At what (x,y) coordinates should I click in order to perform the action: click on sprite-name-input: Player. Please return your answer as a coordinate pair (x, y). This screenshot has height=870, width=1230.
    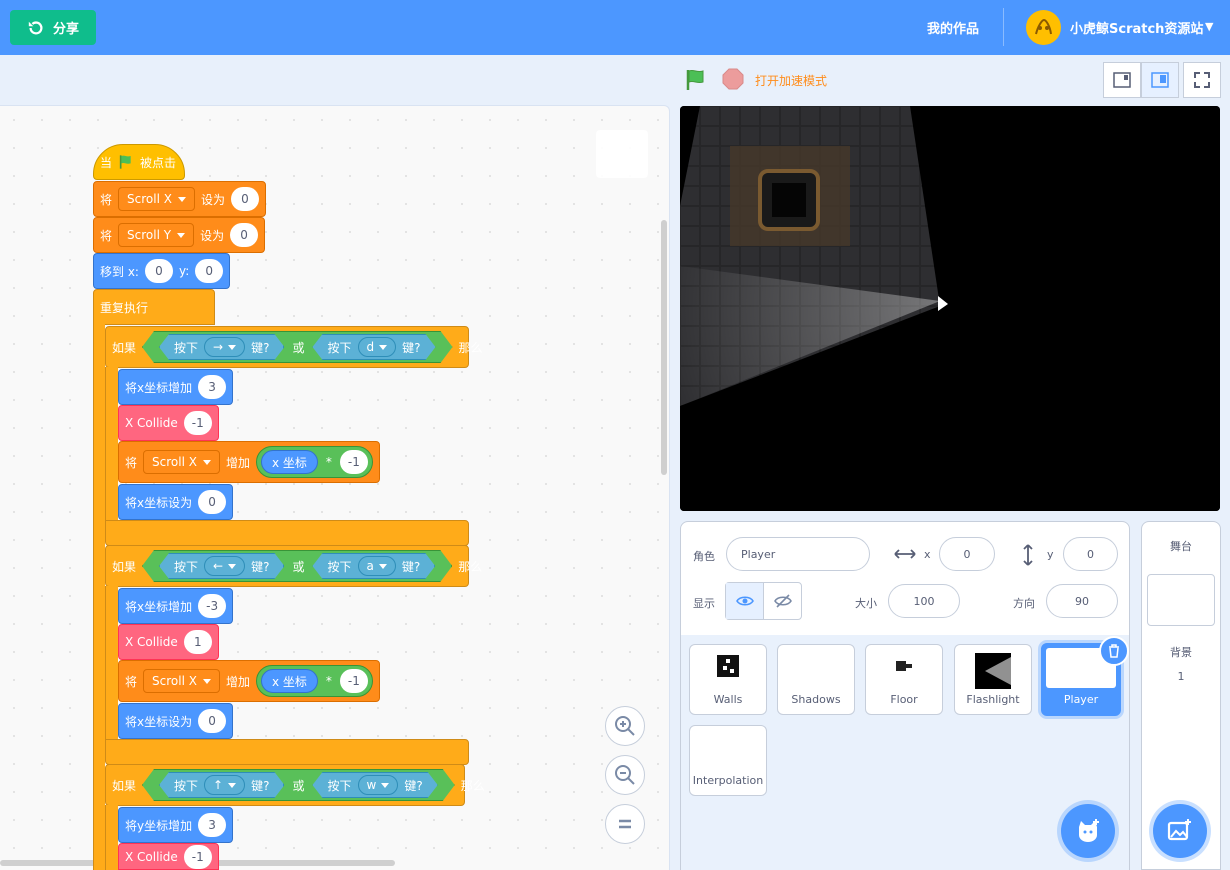
    Looking at the image, I should click on (798, 554).